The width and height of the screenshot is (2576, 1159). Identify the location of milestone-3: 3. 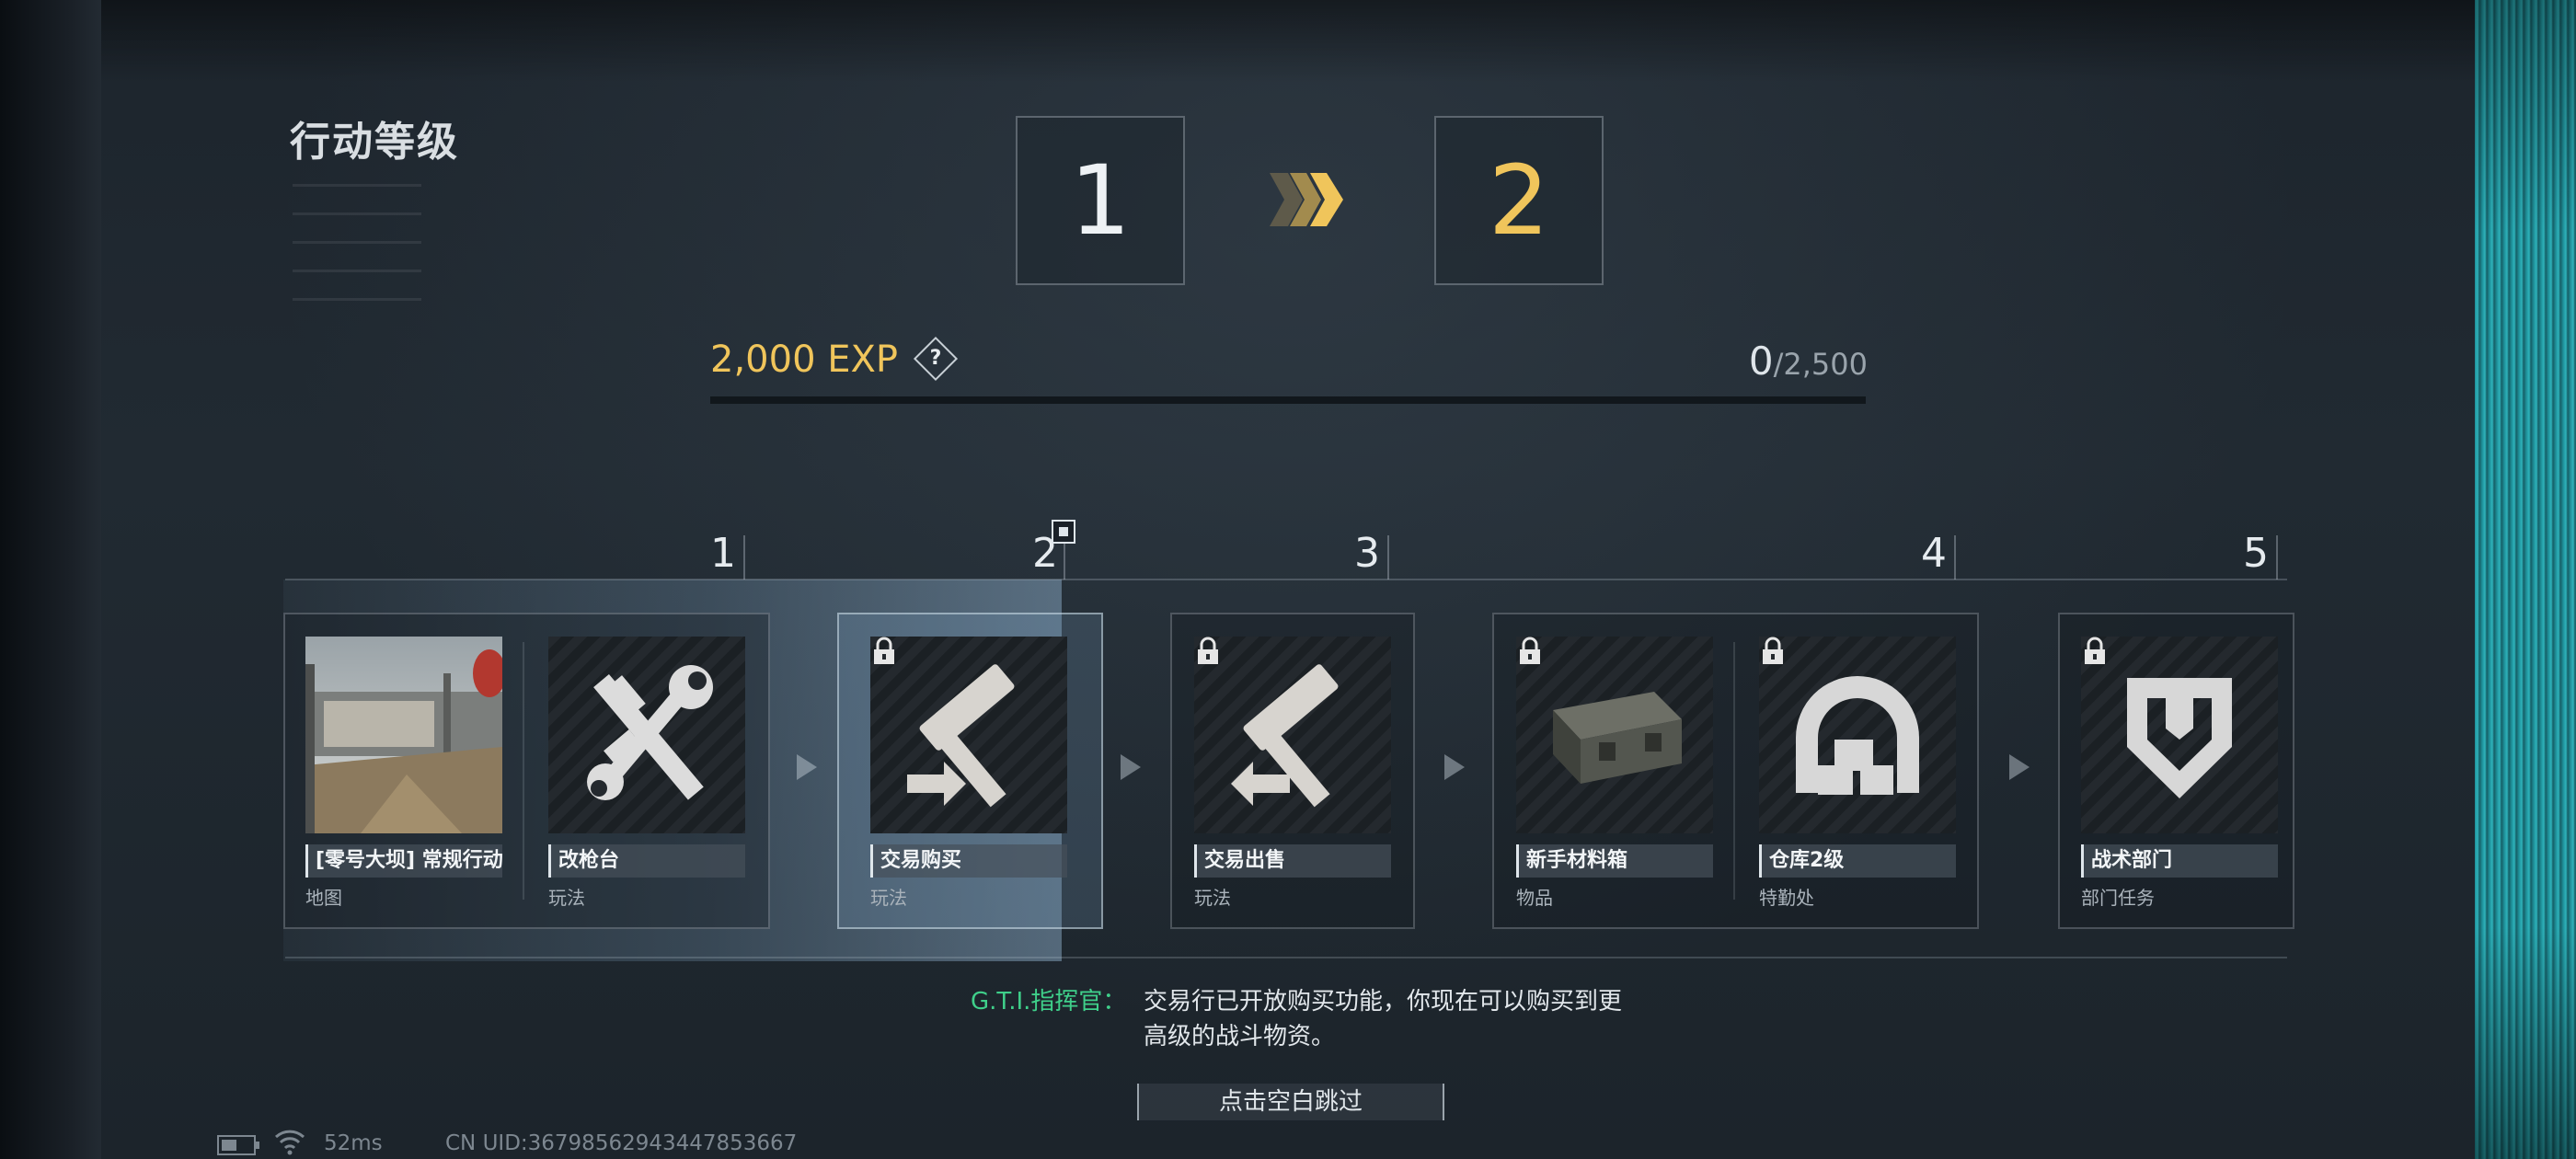
(1367, 553).